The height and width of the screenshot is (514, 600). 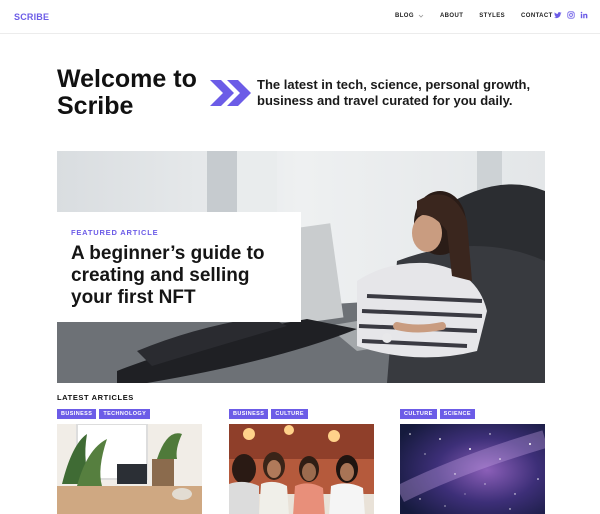 I want to click on double-chevron-right-icon, so click(x=230, y=93).